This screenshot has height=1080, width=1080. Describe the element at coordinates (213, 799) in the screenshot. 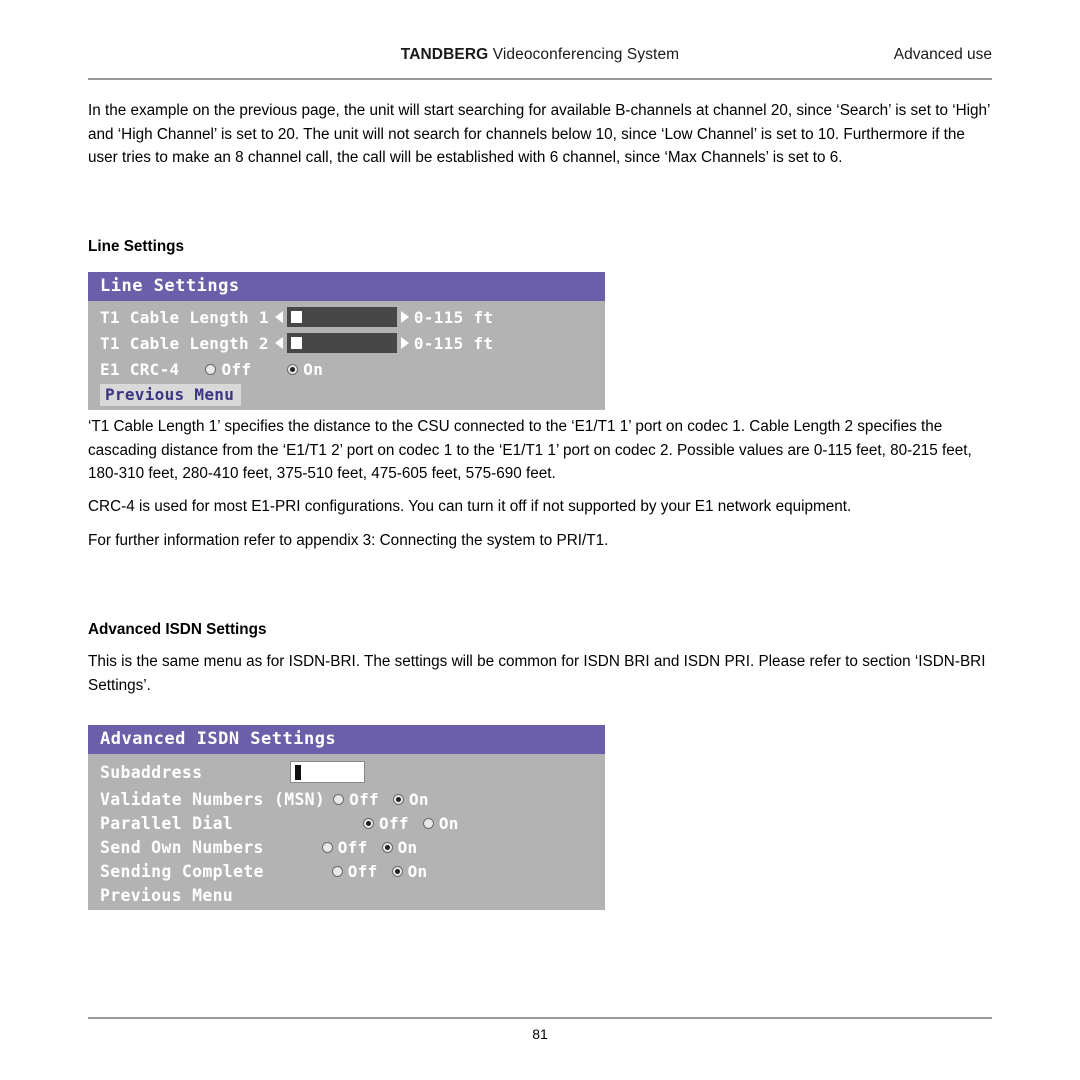

I see `validate-numbers-label: Validate Numbers (MSN)` at that location.